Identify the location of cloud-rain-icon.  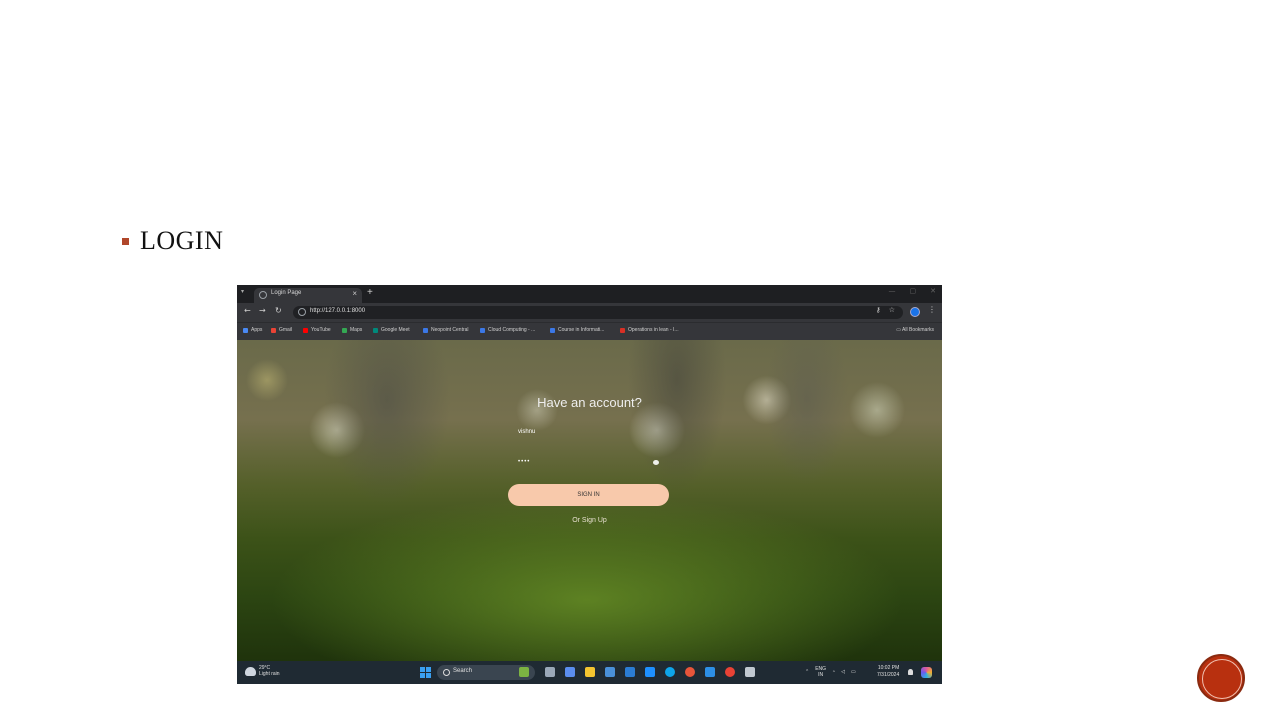
(250, 671).